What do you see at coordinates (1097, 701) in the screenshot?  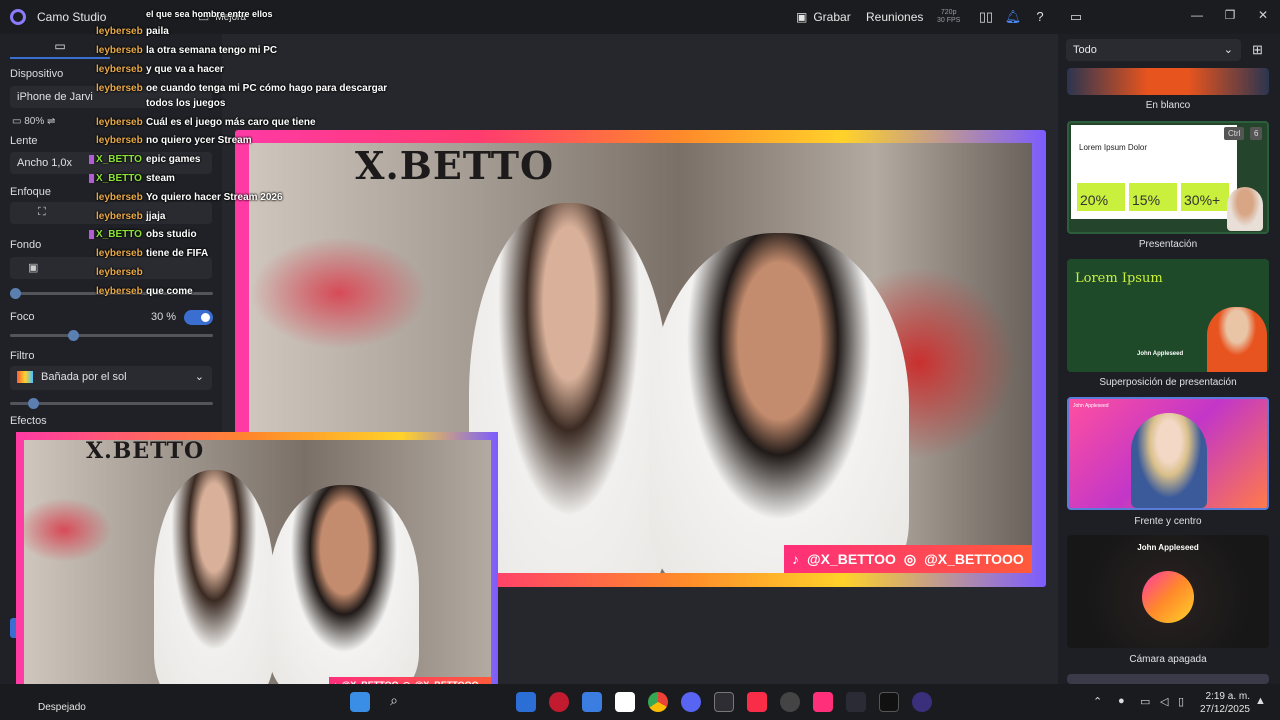 I see `tray-chevron-icon: ⌃` at bounding box center [1097, 701].